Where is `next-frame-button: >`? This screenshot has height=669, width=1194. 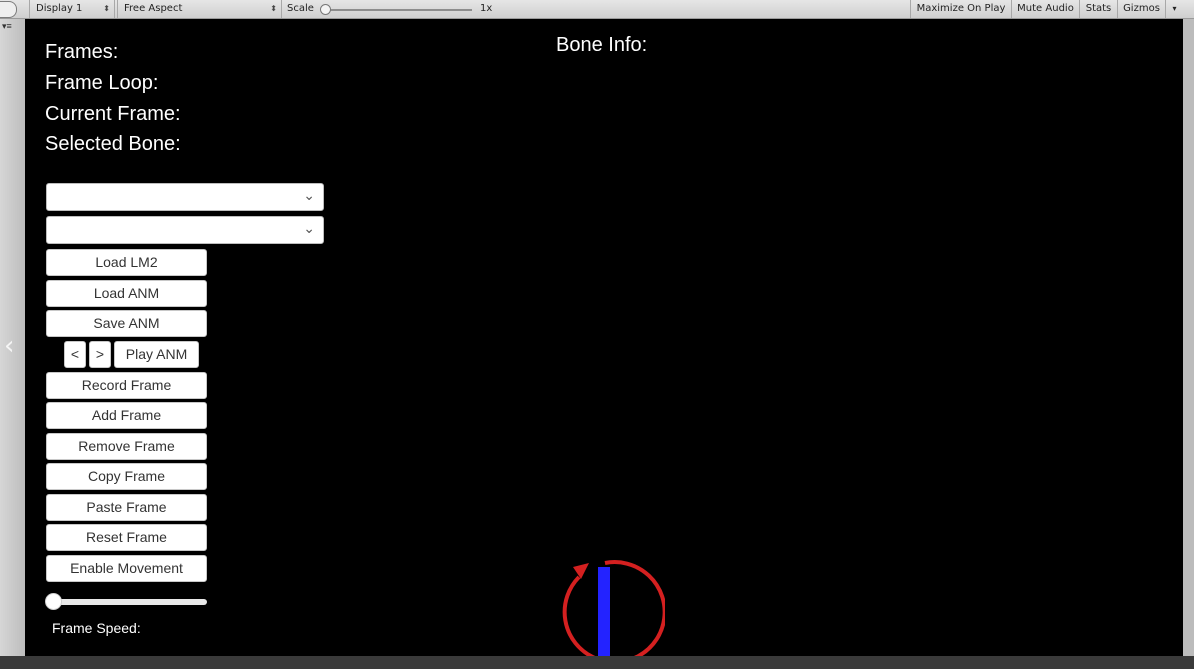
next-frame-button: > is located at coordinates (100, 354).